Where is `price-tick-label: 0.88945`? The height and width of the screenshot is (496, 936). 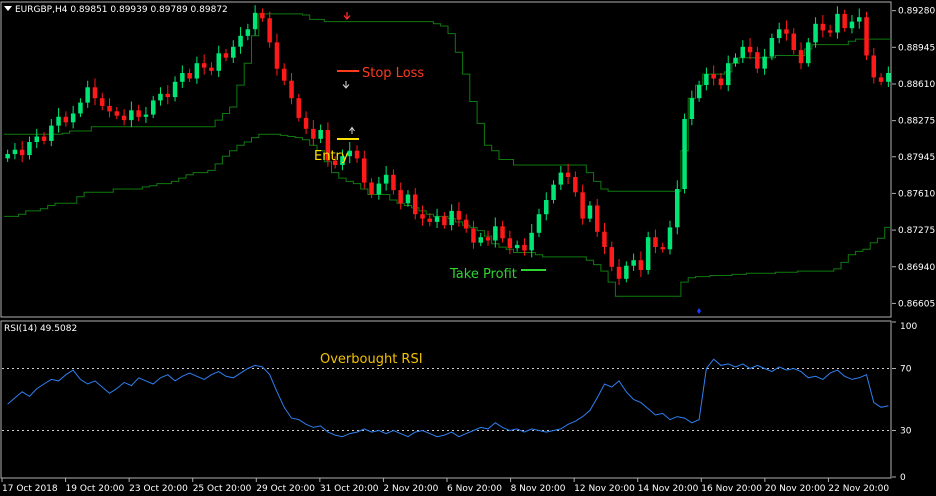
price-tick-label: 0.88945 is located at coordinates (916, 48).